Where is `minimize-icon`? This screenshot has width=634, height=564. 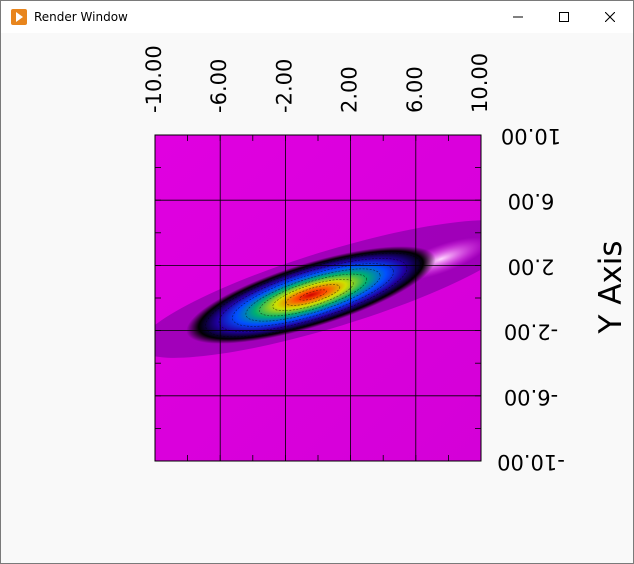
minimize-icon is located at coordinates (518, 17).